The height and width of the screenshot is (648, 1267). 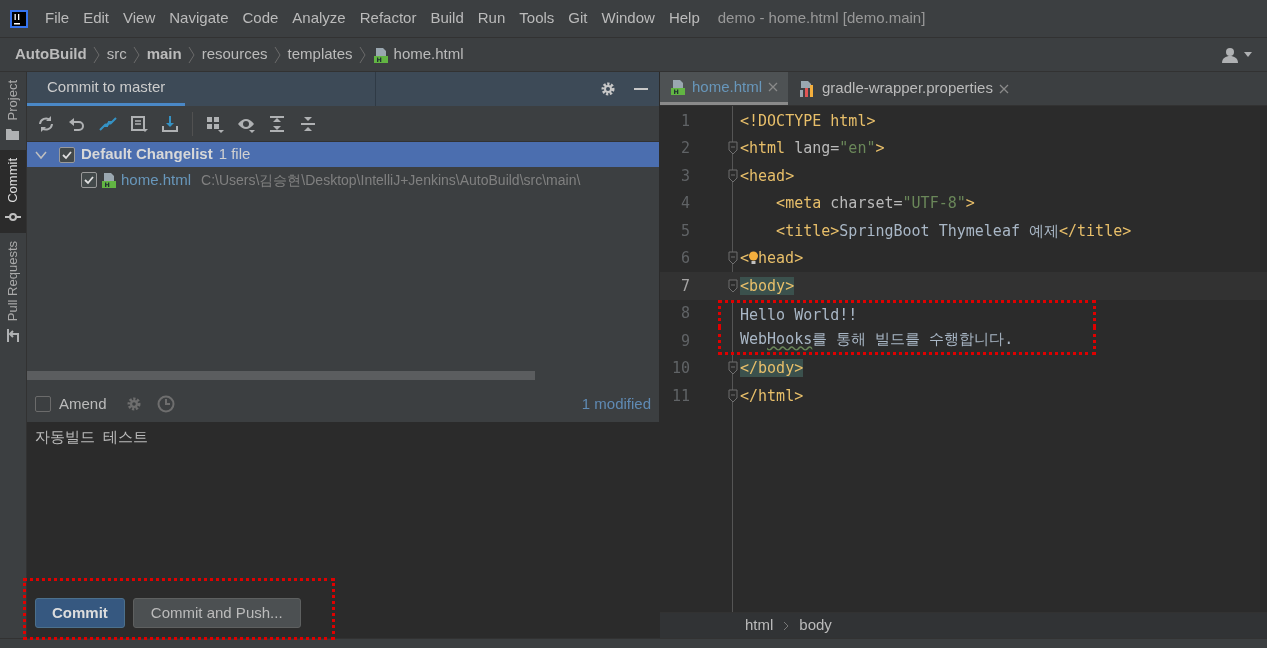 What do you see at coordinates (139, 123) in the screenshot?
I see `commit-message-icon` at bounding box center [139, 123].